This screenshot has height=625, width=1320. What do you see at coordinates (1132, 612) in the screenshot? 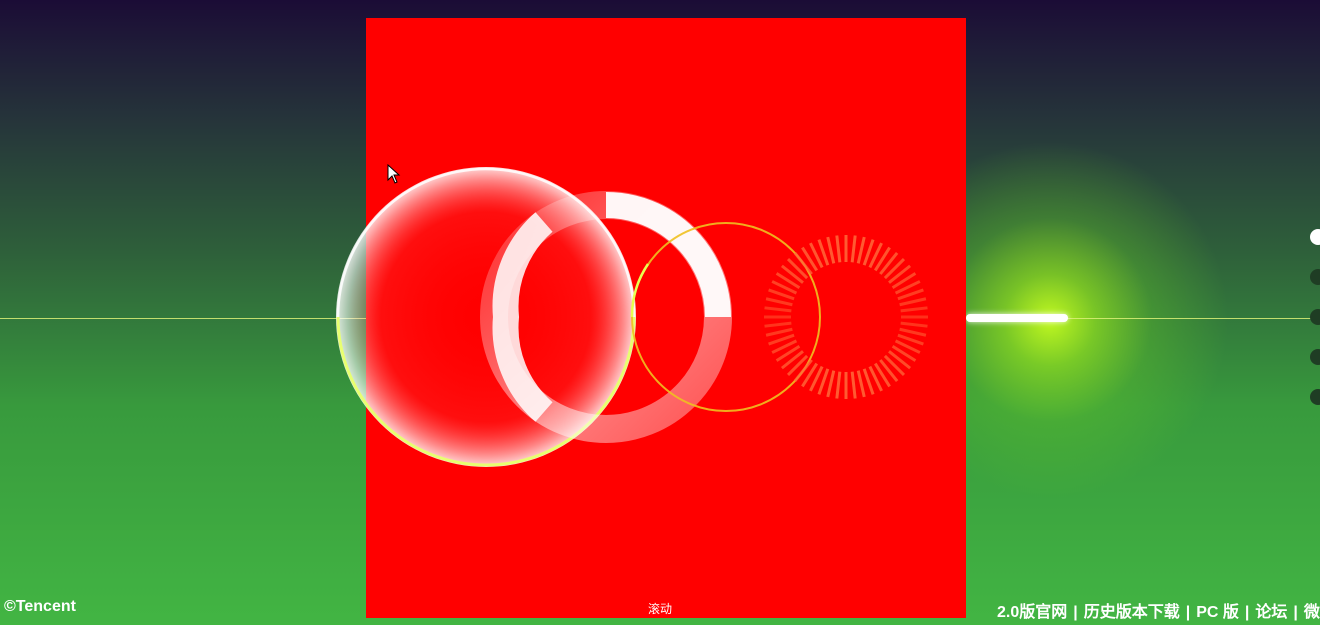
I see `link-history-download: 历史版本下载` at bounding box center [1132, 612].